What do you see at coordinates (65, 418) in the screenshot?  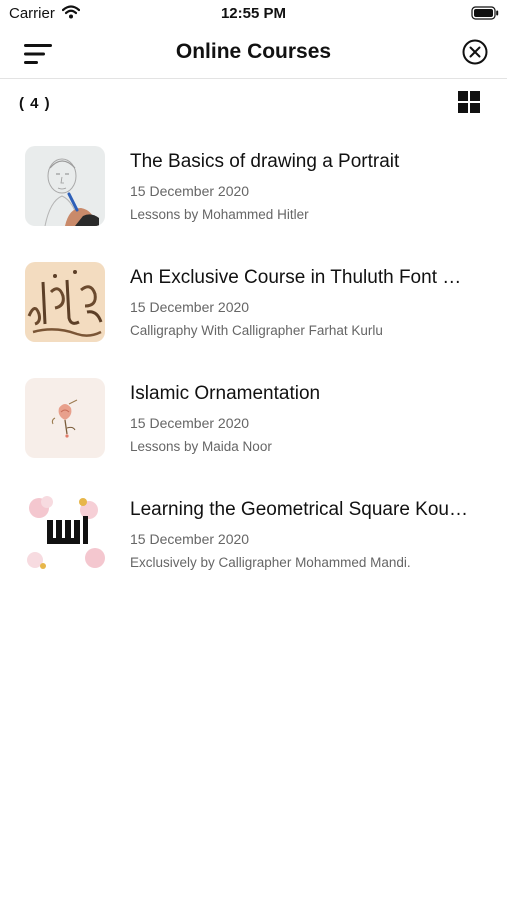 I see `ornament-flower-thumbnail` at bounding box center [65, 418].